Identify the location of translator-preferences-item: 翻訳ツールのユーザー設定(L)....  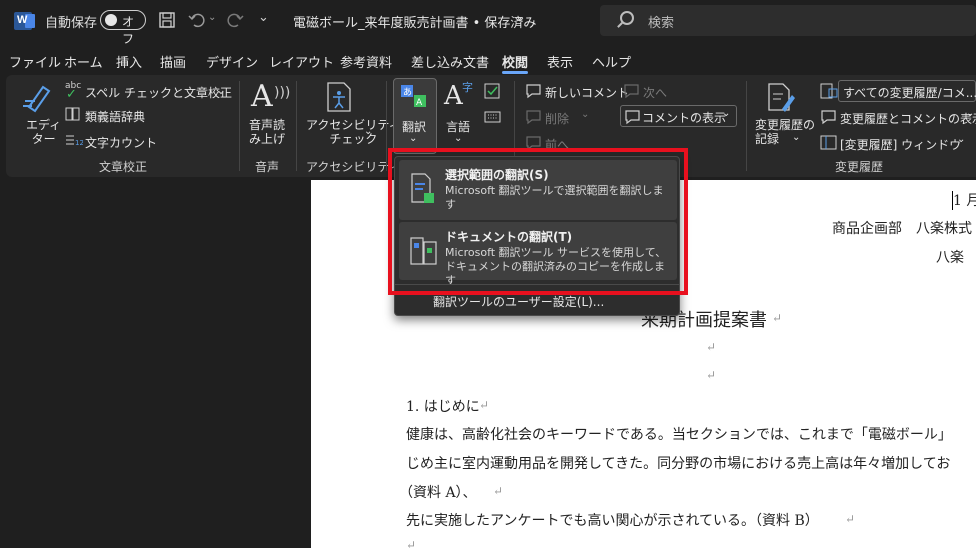
(518, 301).